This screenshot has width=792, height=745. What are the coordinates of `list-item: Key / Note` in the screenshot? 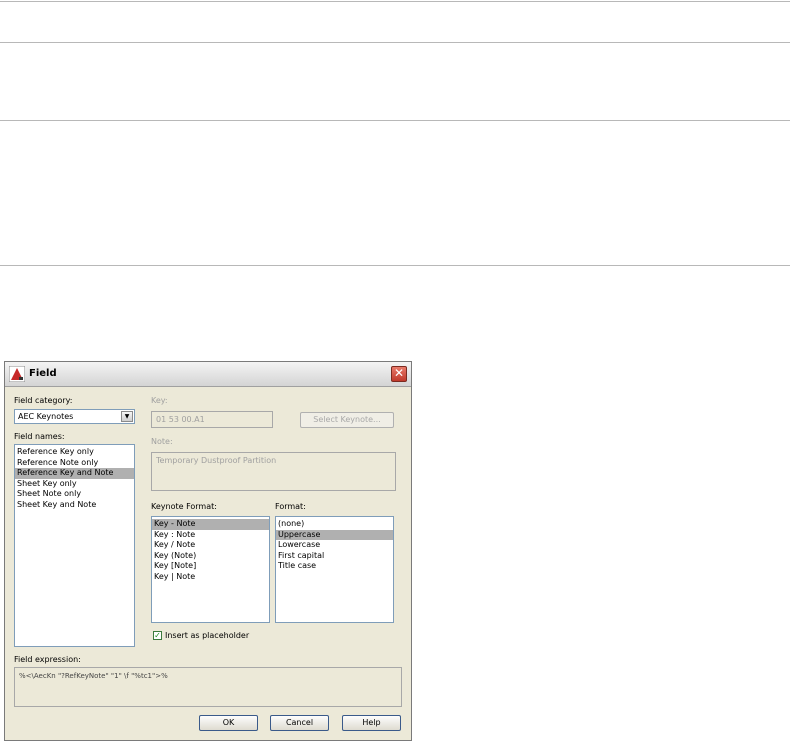 It's located at (210, 545).